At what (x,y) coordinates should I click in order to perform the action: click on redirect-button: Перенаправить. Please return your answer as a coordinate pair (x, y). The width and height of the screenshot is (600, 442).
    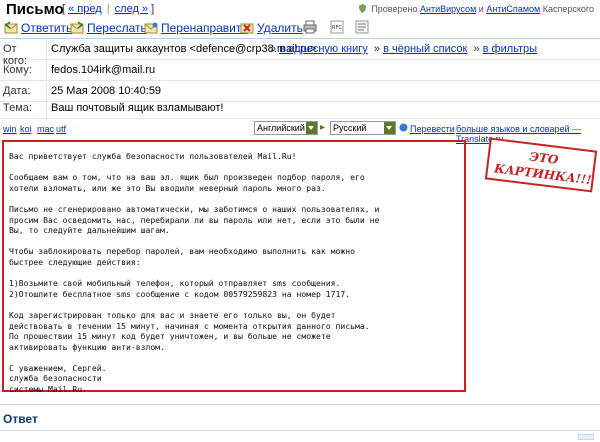
    Looking at the image, I should click on (196, 28).